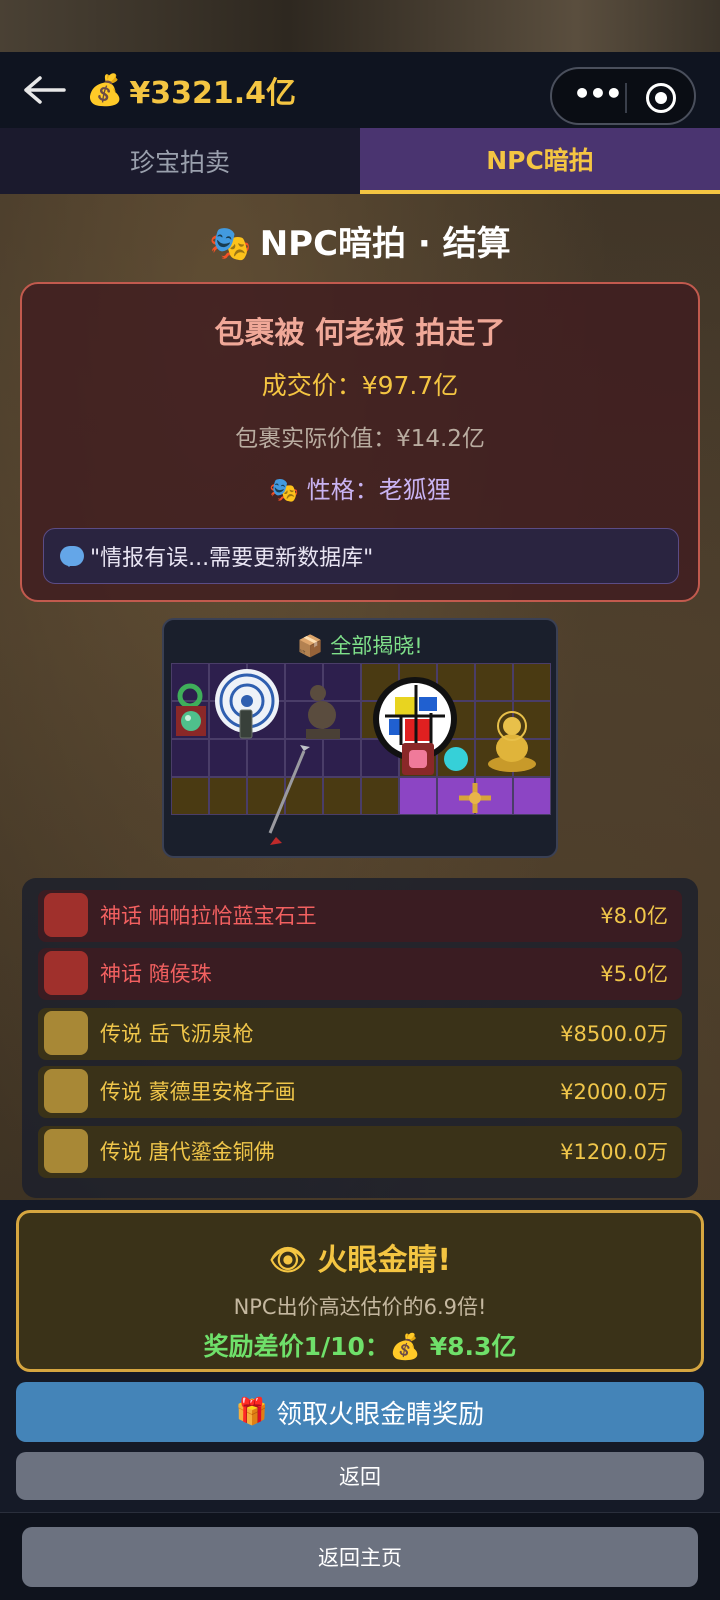 Image resolution: width=720 pixels, height=1600 pixels. What do you see at coordinates (376, 646) in the screenshot?
I see `reveal-title: 全部揭晓!` at bounding box center [376, 646].